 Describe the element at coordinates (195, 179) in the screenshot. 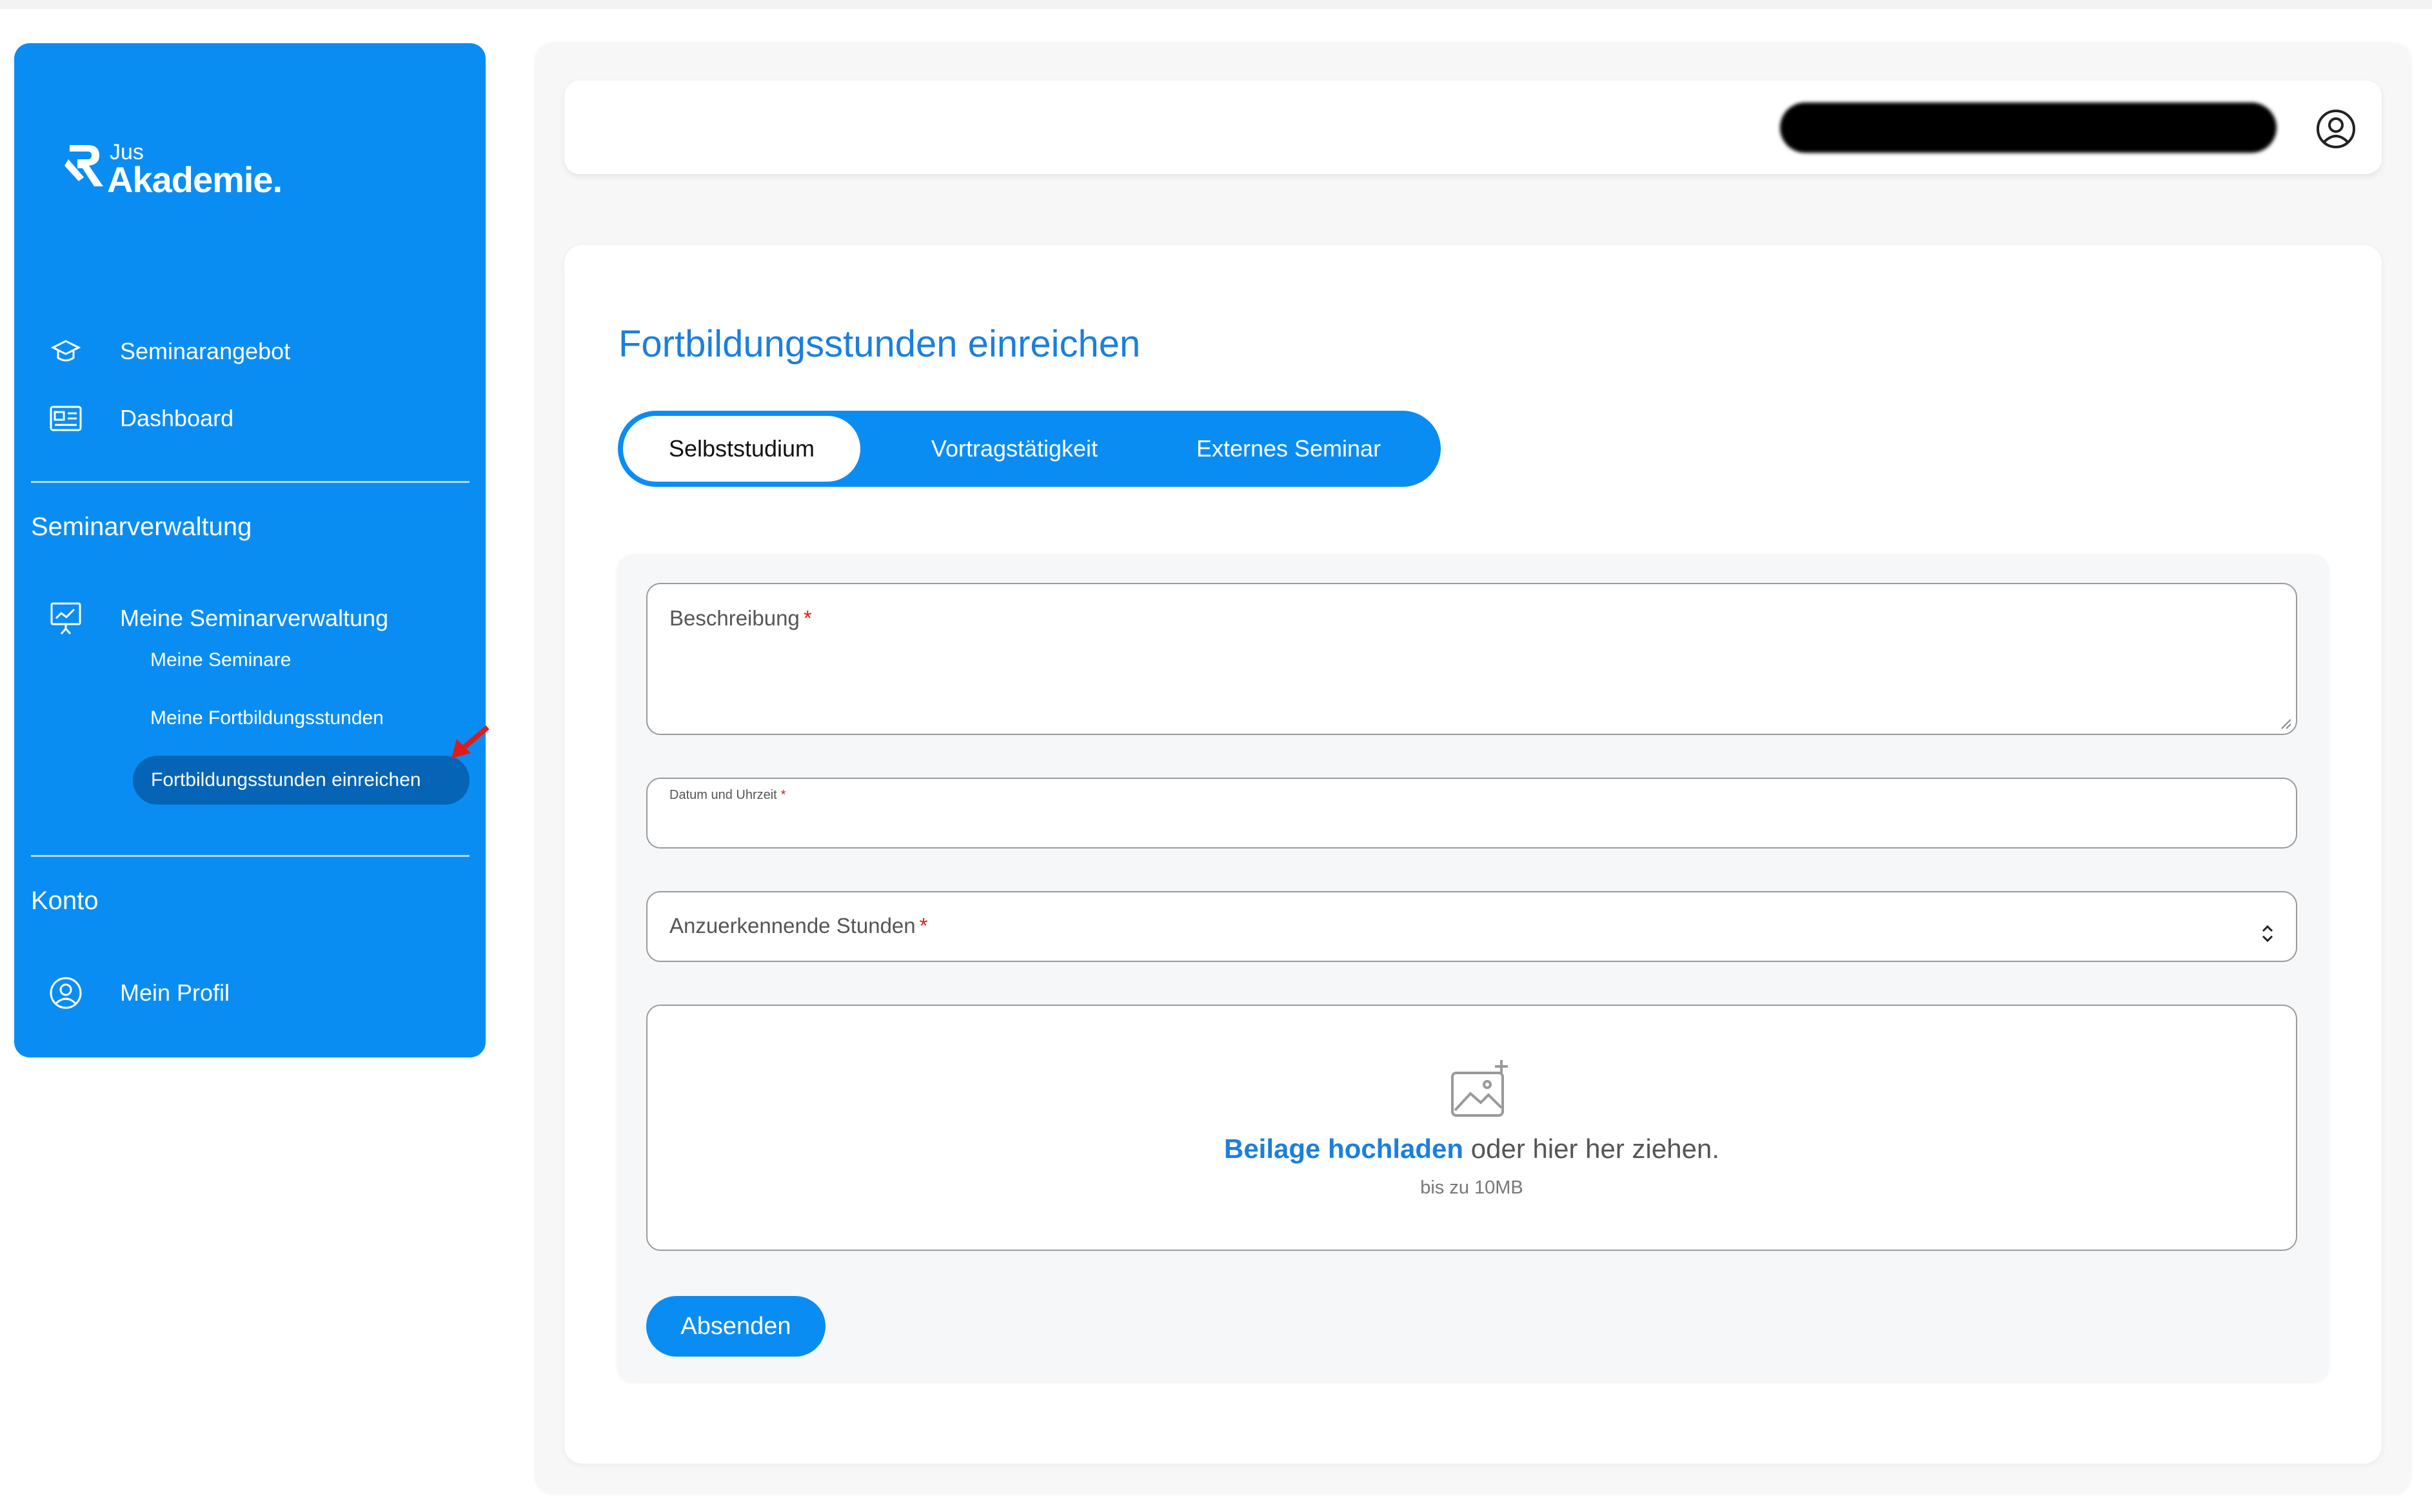

I see `brand-name: Akademie.` at that location.